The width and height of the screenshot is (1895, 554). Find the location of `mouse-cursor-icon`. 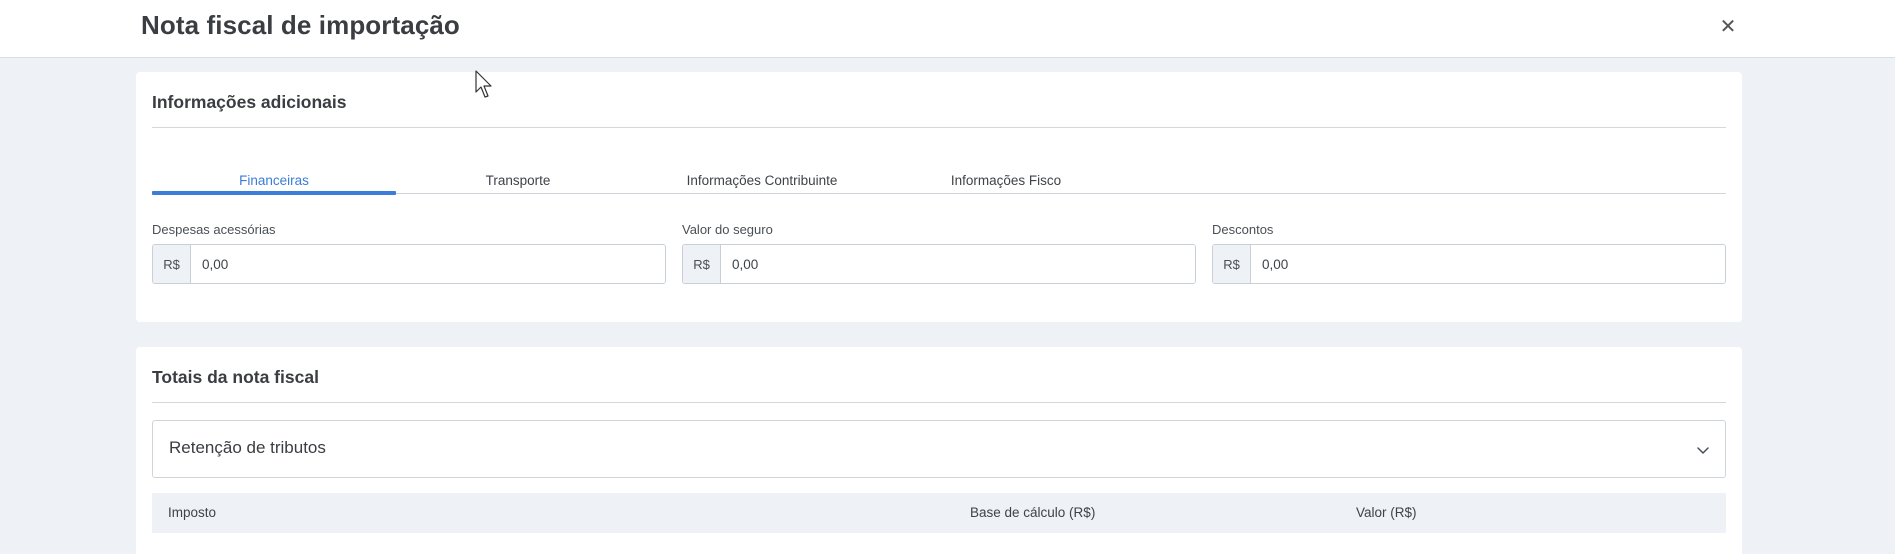

mouse-cursor-icon is located at coordinates (483, 84).